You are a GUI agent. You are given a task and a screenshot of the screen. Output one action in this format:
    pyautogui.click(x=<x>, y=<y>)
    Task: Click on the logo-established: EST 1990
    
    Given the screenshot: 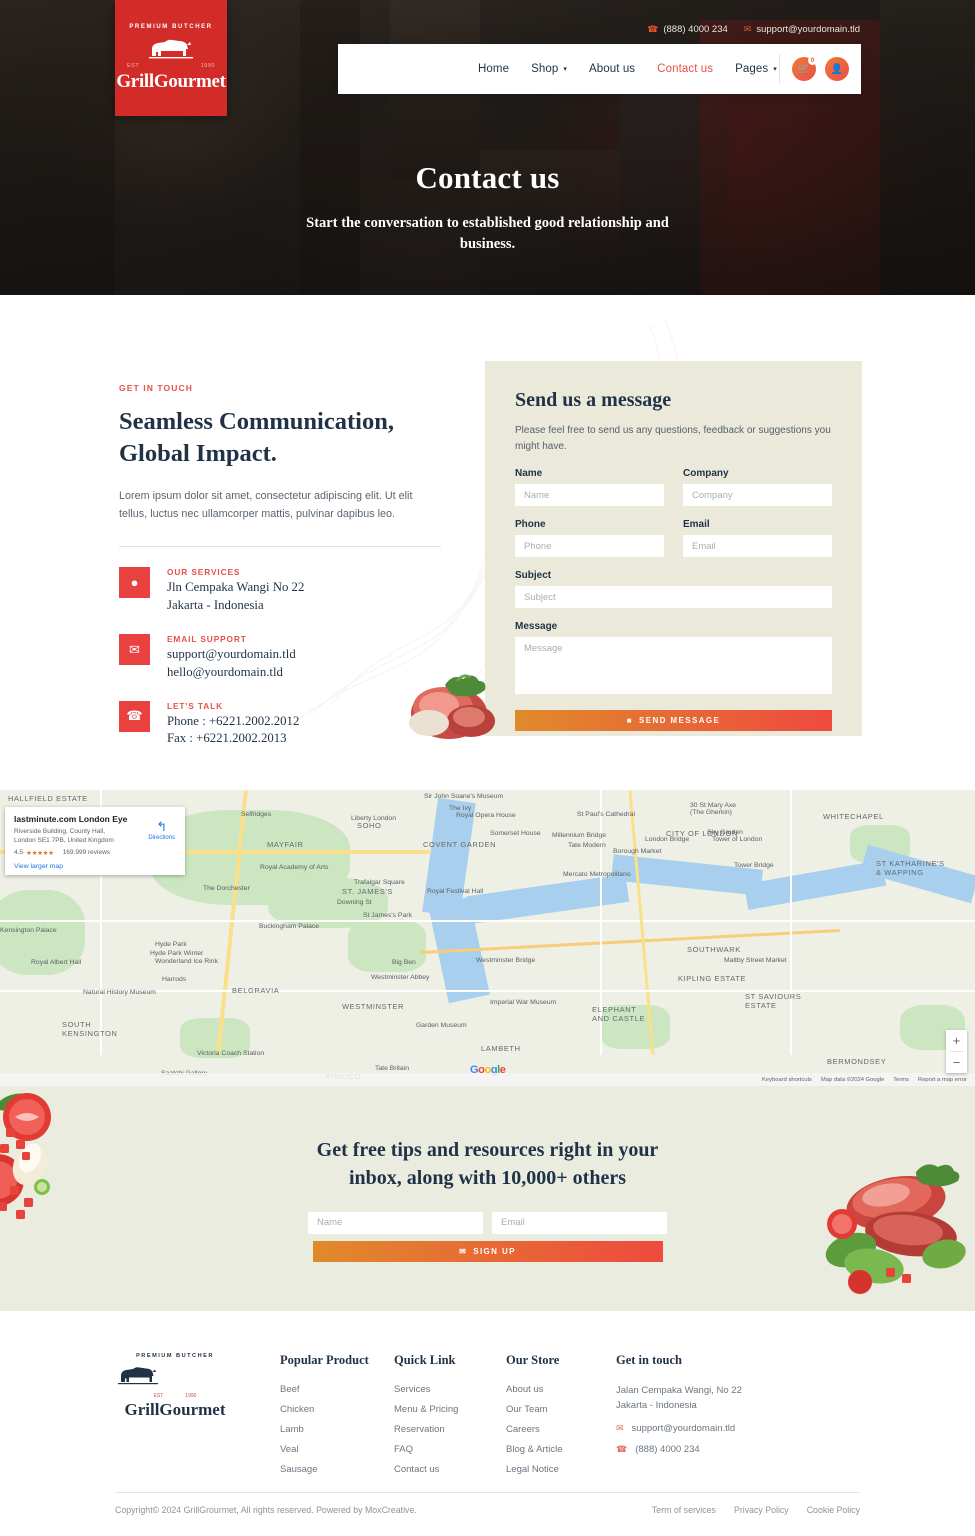 What is the action you would take?
    pyautogui.click(x=171, y=66)
    